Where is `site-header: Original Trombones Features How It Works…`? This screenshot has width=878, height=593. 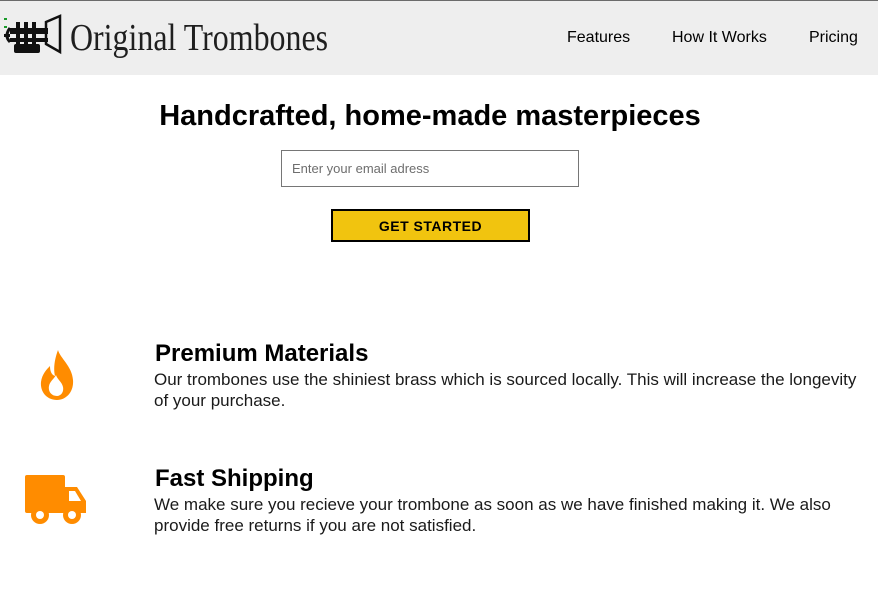 site-header: Original Trombones Features How It Works… is located at coordinates (439, 38).